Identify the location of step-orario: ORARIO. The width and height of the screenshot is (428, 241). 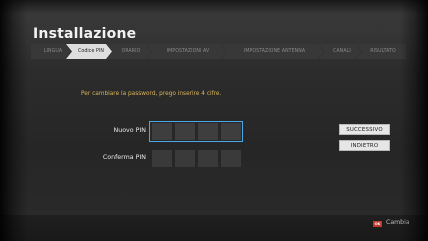
(129, 51).